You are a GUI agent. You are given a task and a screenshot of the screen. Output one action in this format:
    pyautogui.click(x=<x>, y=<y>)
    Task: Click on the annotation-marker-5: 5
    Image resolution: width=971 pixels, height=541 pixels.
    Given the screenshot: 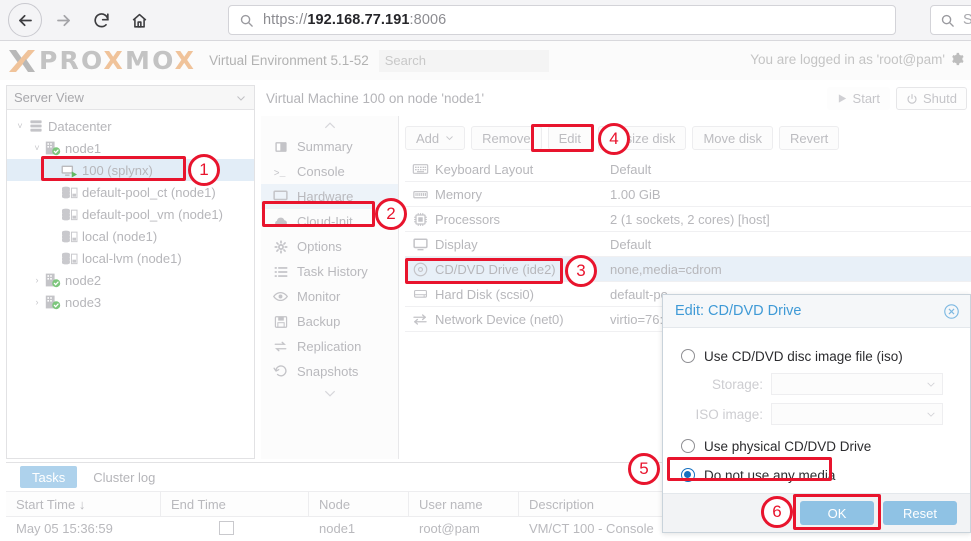 What is the action you would take?
    pyautogui.click(x=644, y=469)
    